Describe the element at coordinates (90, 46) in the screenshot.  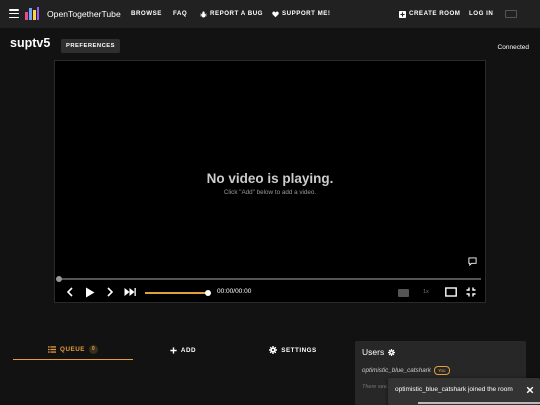
I see `preferences-button: Preferences` at that location.